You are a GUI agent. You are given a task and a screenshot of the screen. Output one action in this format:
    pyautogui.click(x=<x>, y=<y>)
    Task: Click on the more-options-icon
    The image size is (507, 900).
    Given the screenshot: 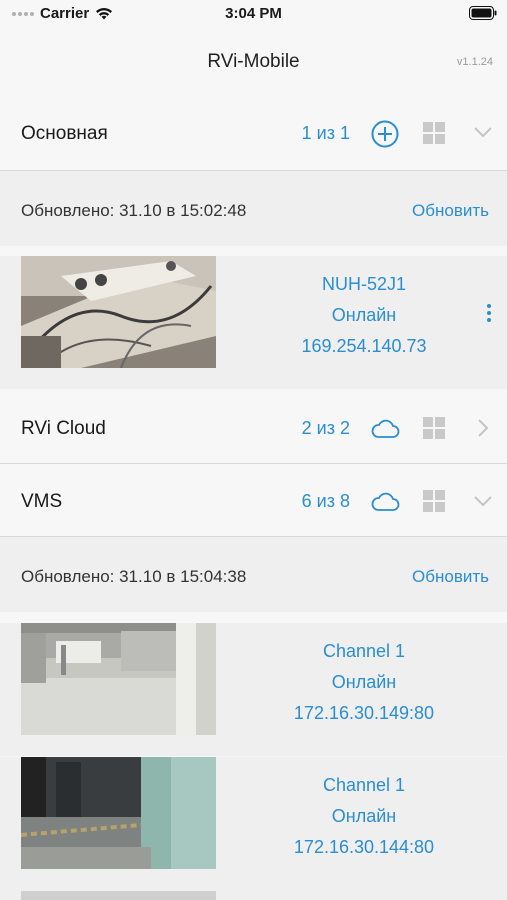 What is the action you would take?
    pyautogui.click(x=489, y=314)
    